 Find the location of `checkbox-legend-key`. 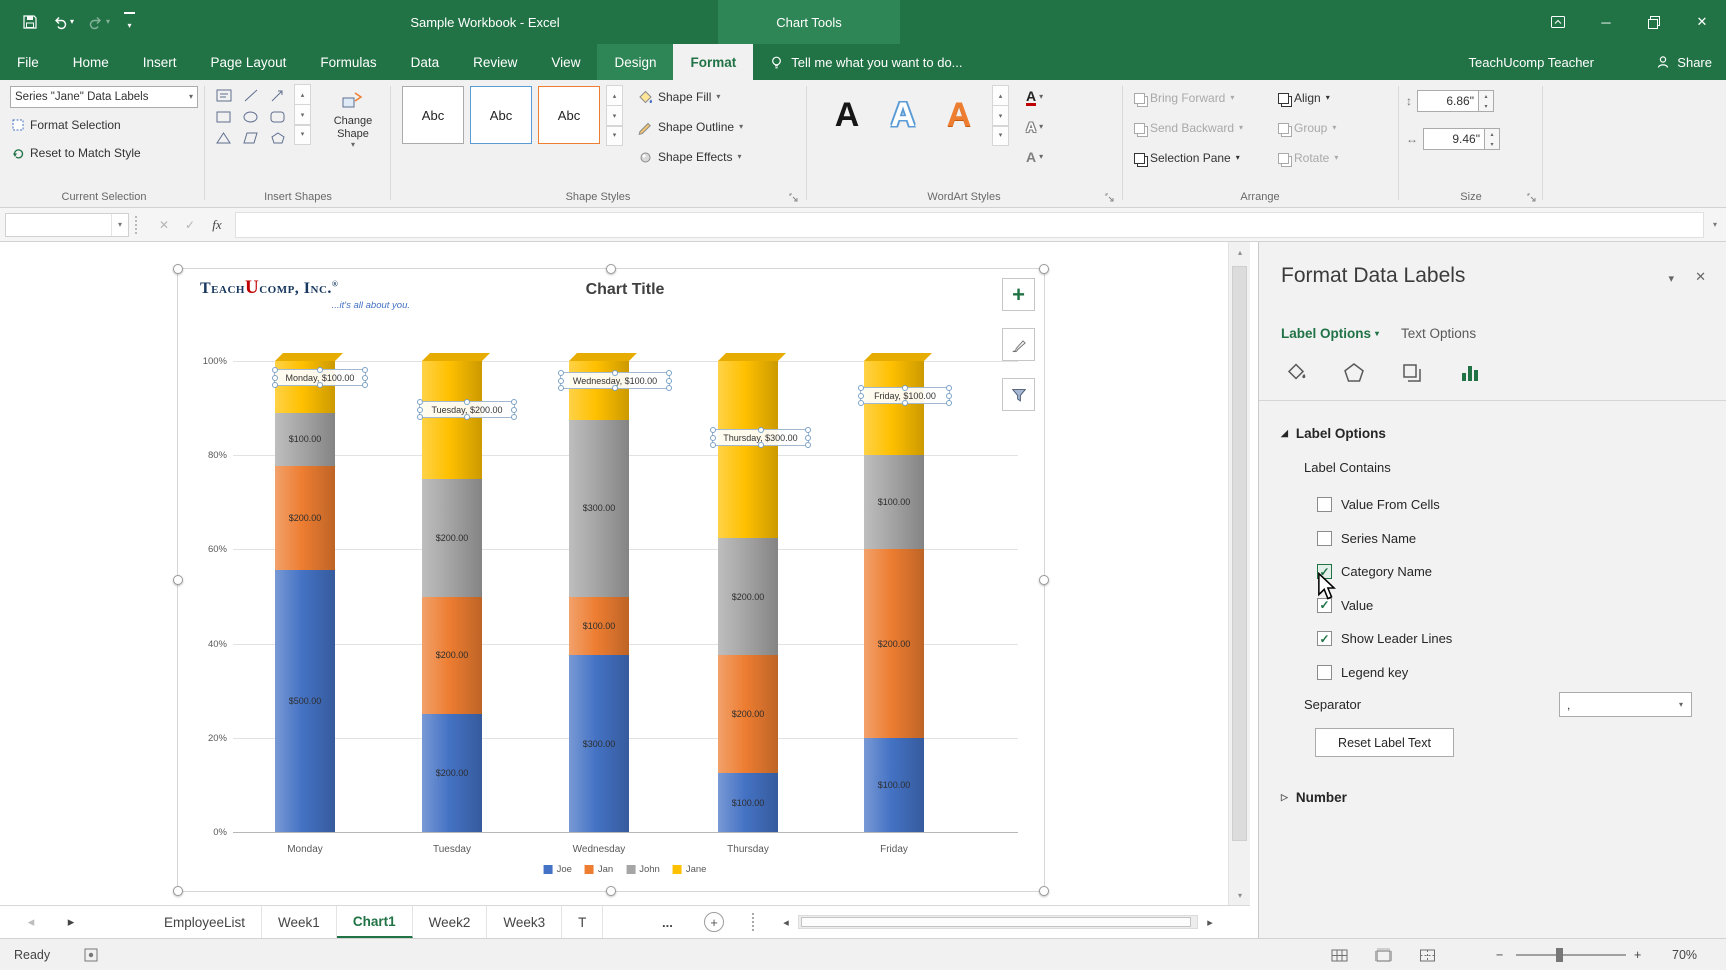

checkbox-legend-key is located at coordinates (1324, 672).